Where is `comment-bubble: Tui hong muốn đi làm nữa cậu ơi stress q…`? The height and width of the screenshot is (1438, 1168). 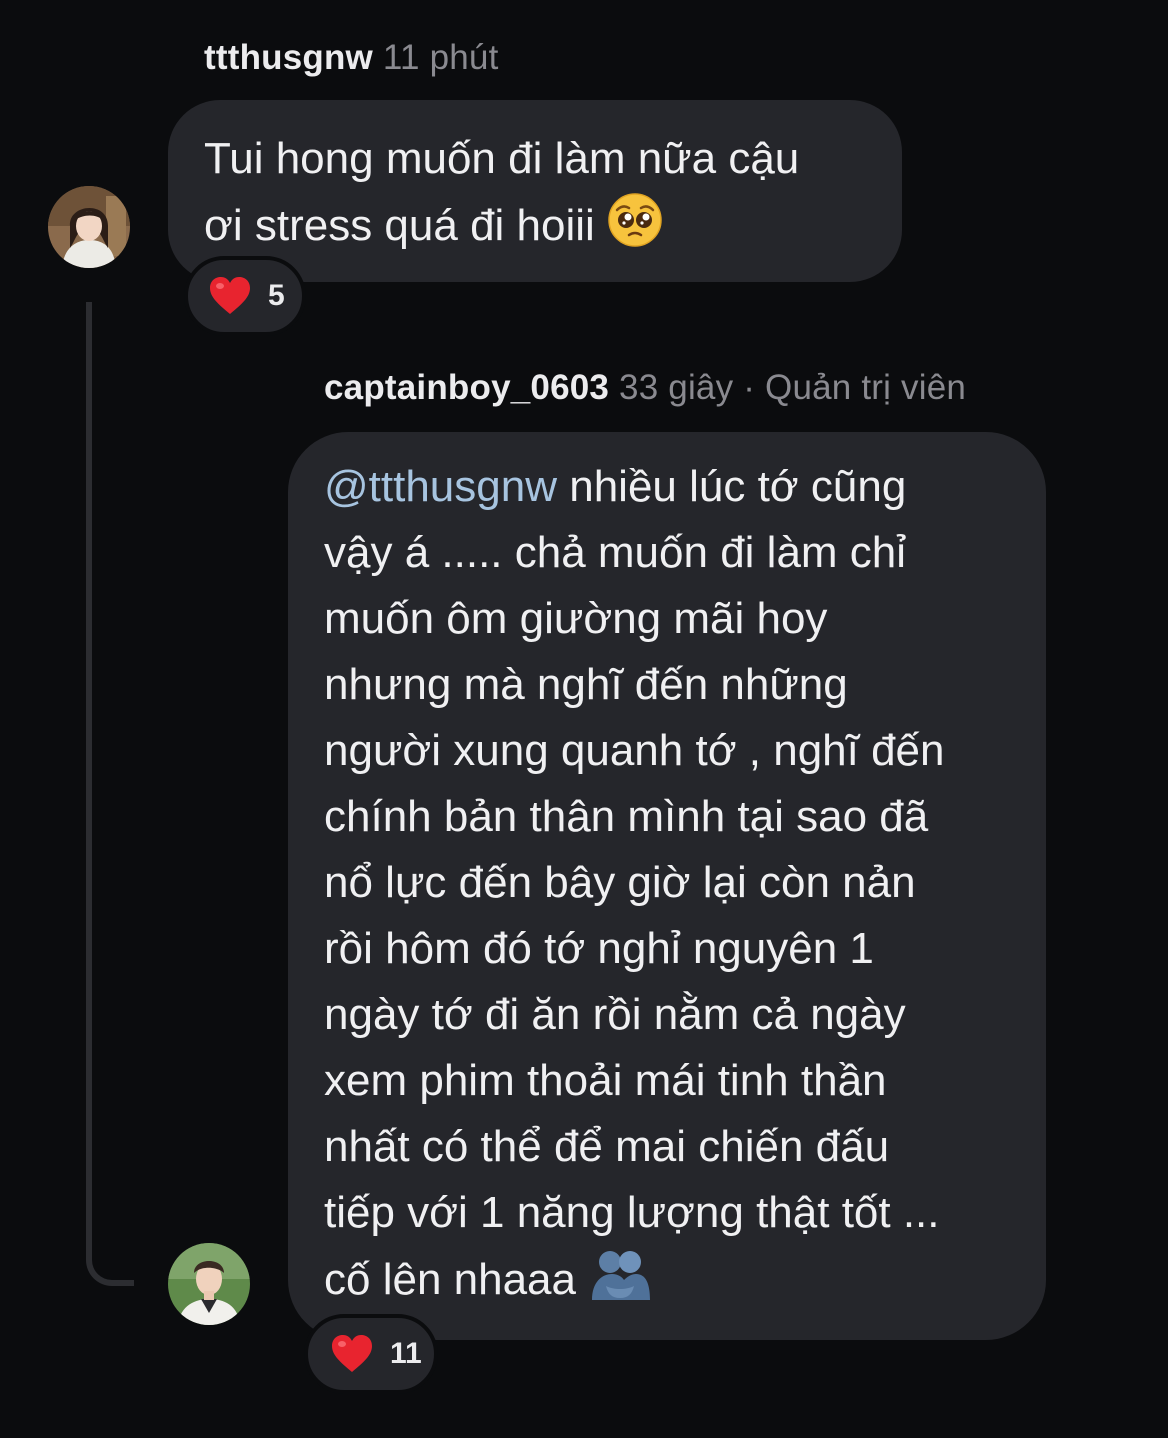 comment-bubble: Tui hong muốn đi làm nữa cậu ơi stress q… is located at coordinates (535, 191).